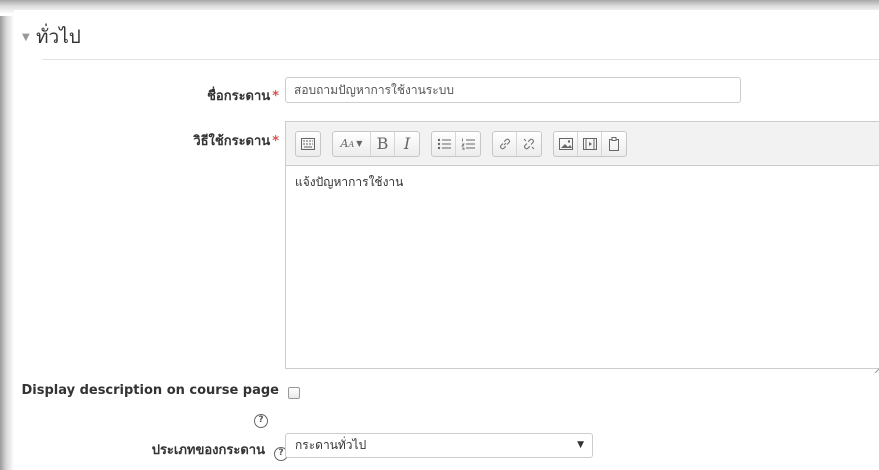 Image resolution: width=879 pixels, height=470 pixels. Describe the element at coordinates (407, 144) in the screenshot. I see `italic-icon: I` at that location.